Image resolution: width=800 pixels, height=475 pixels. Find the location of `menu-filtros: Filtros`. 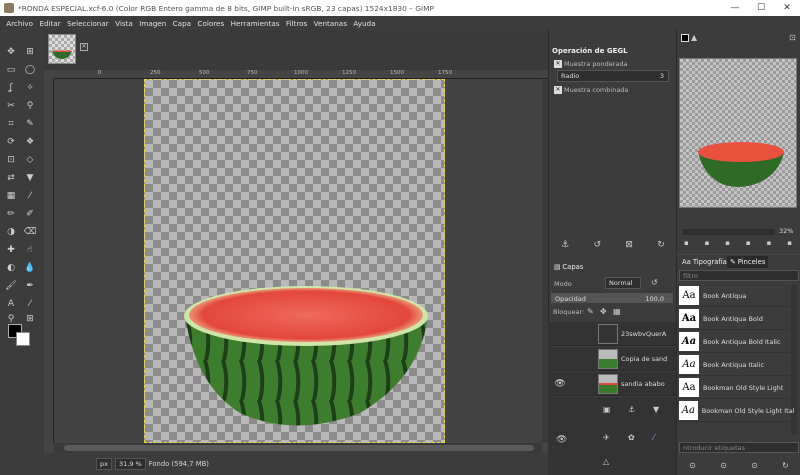

menu-filtros: Filtros is located at coordinates (297, 23).